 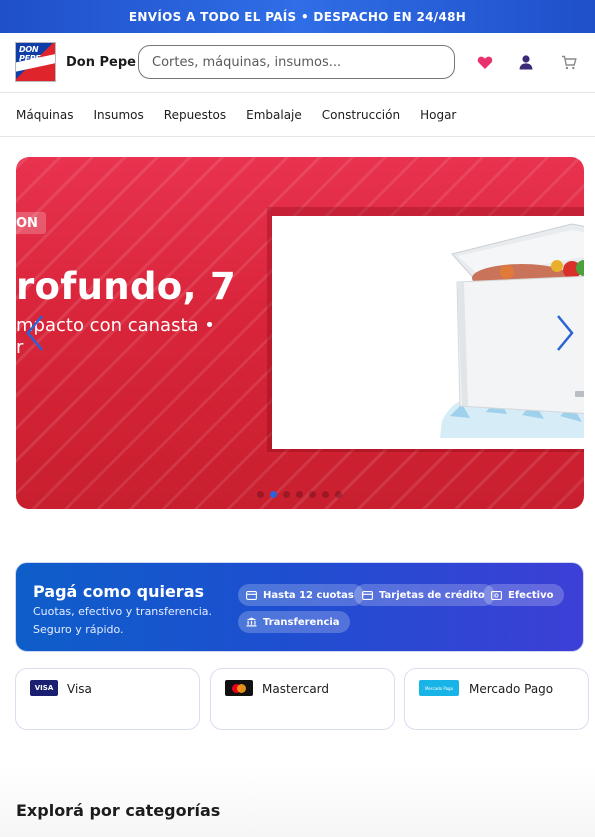 I want to click on nav-item-embalaje: Embalaje, so click(x=274, y=115).